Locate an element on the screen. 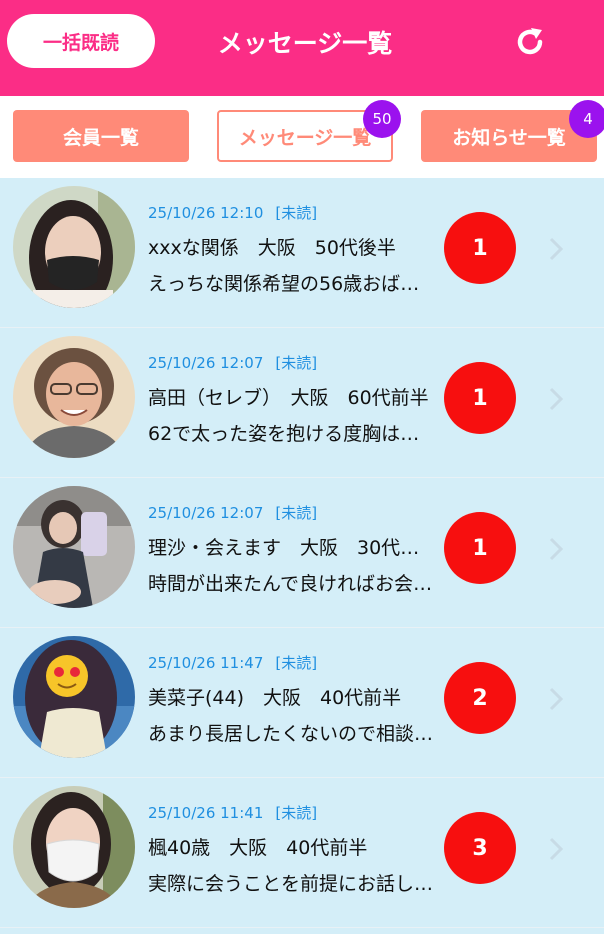 Image resolution: width=604 pixels, height=934 pixels. sender-line: 楓40歳 大阪 40代前半 is located at coordinates (258, 848).